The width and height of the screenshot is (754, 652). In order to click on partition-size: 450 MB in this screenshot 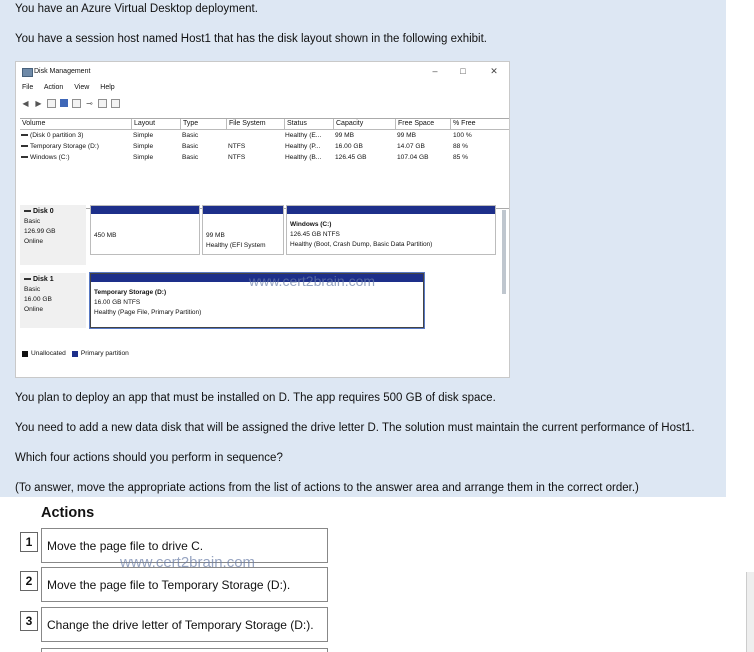, I will do `click(105, 235)`.